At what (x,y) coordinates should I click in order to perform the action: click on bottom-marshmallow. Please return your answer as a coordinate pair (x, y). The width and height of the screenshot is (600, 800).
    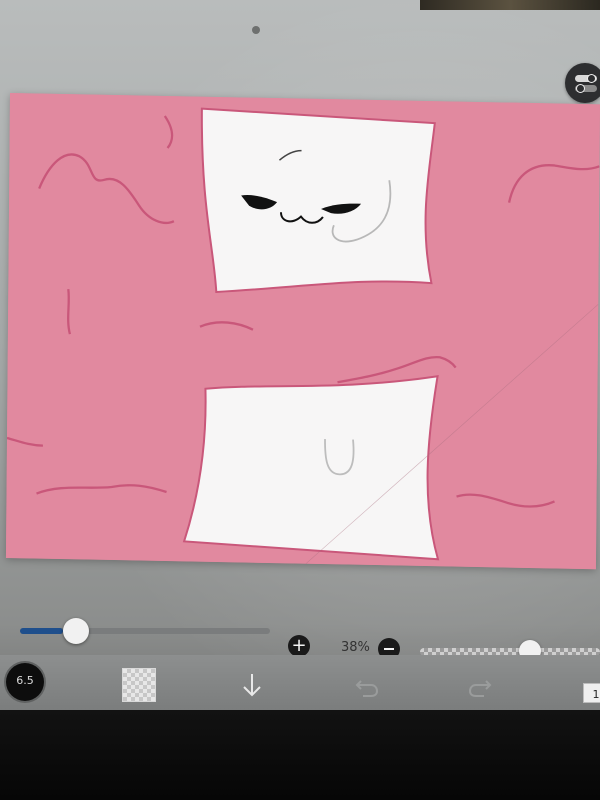
    Looking at the image, I should click on (311, 468).